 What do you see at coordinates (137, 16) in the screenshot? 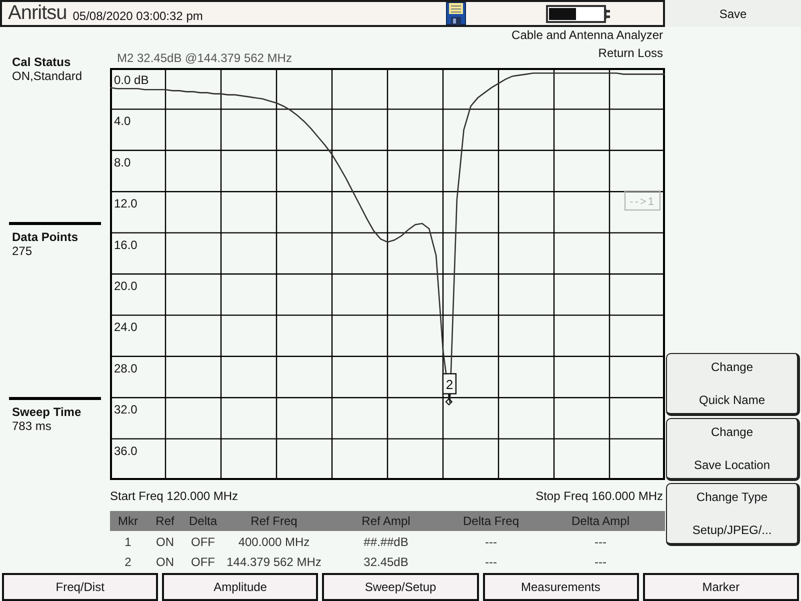
I see `date-time: 05/08/2020 03:00:32 pm` at bounding box center [137, 16].